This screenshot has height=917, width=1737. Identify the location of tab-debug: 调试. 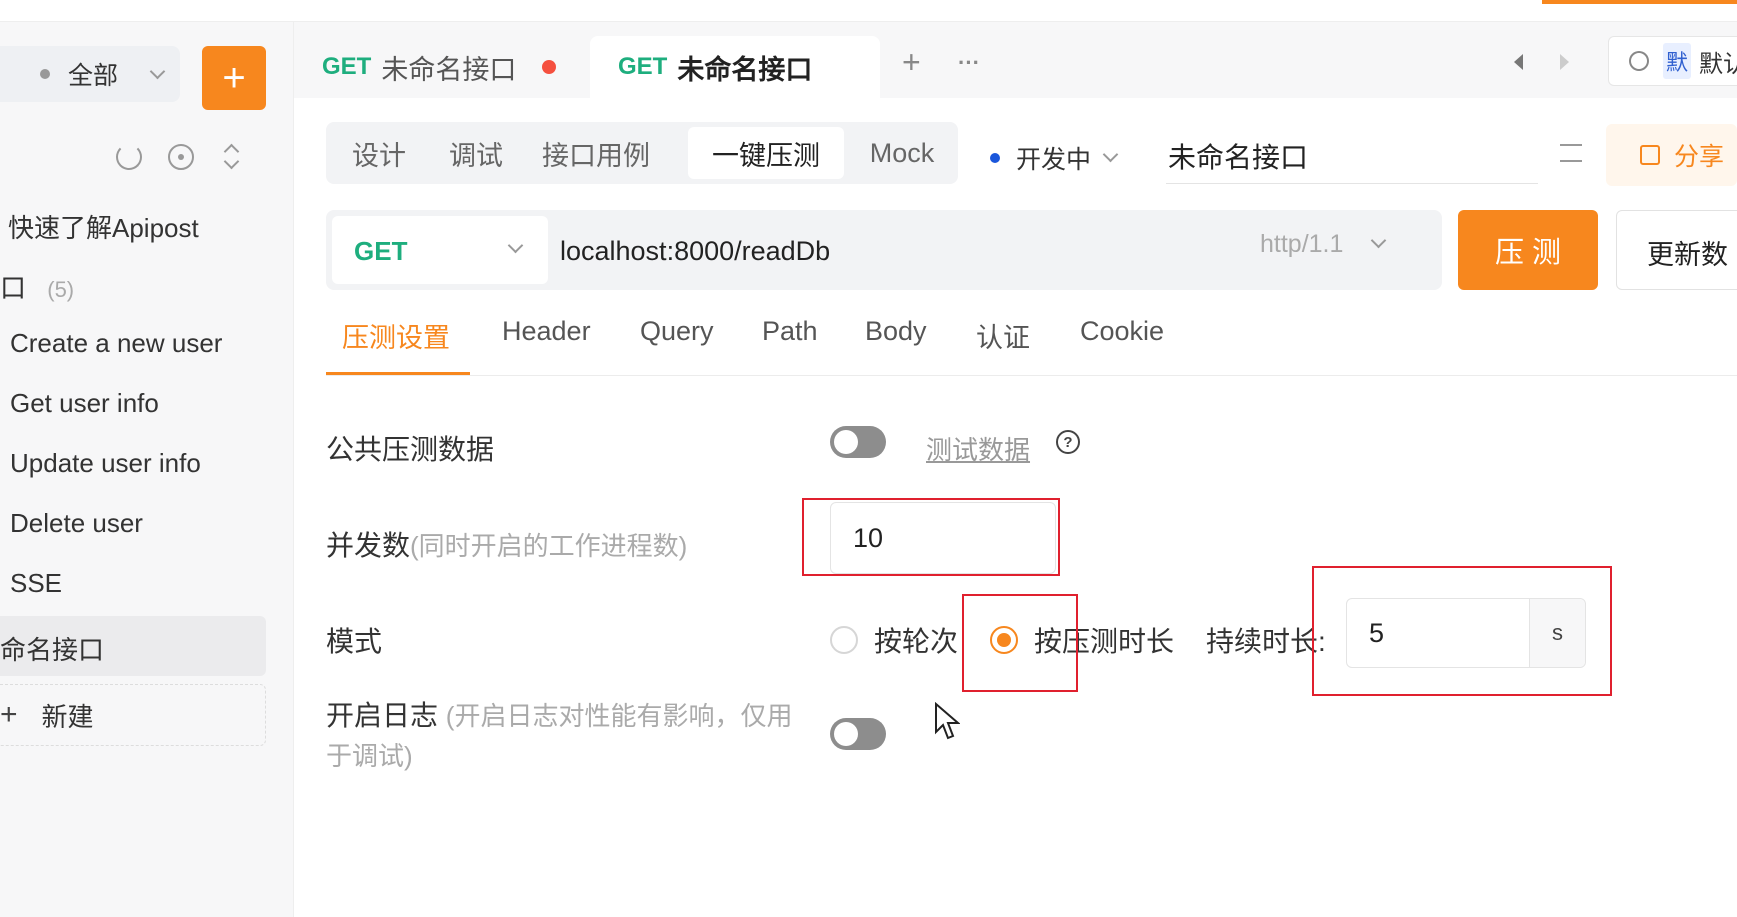
(476, 153).